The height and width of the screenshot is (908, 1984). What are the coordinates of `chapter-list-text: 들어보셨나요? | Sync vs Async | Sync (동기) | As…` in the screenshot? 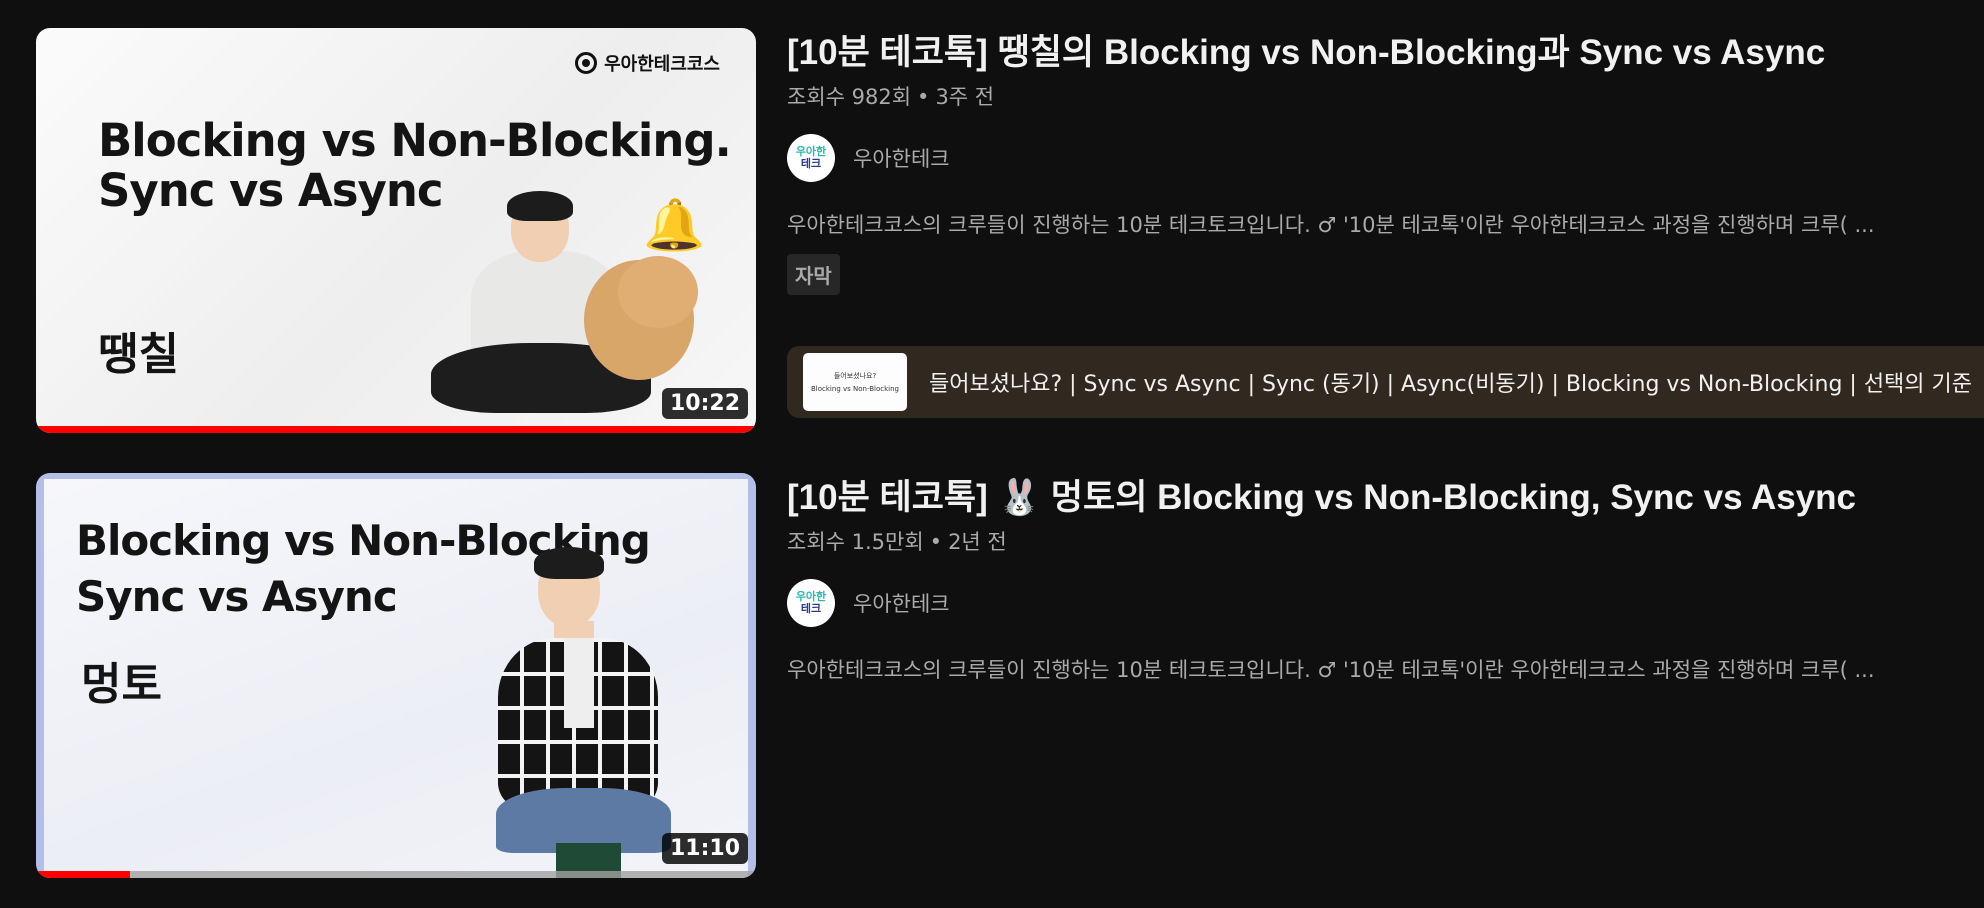 It's located at (1450, 382).